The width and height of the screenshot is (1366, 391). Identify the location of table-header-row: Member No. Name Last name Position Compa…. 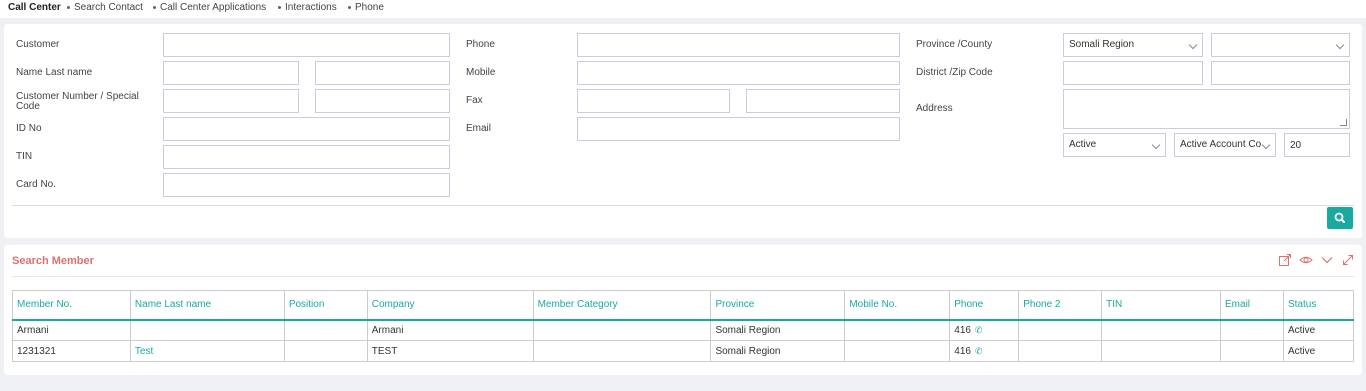
(683, 305).